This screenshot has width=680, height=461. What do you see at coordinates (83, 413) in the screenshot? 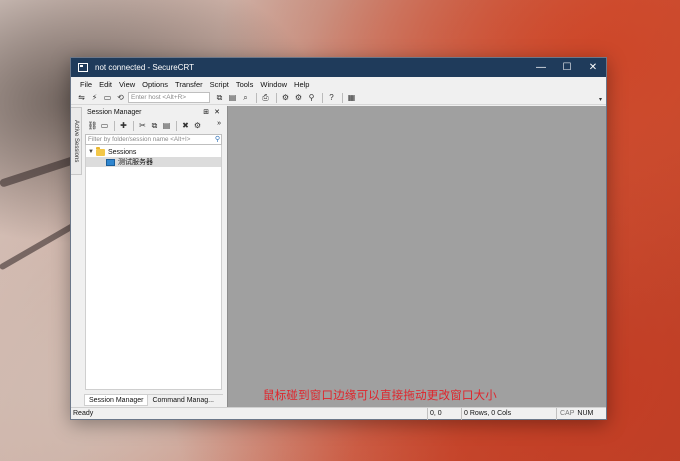
I see `status-ready: Ready` at bounding box center [83, 413].